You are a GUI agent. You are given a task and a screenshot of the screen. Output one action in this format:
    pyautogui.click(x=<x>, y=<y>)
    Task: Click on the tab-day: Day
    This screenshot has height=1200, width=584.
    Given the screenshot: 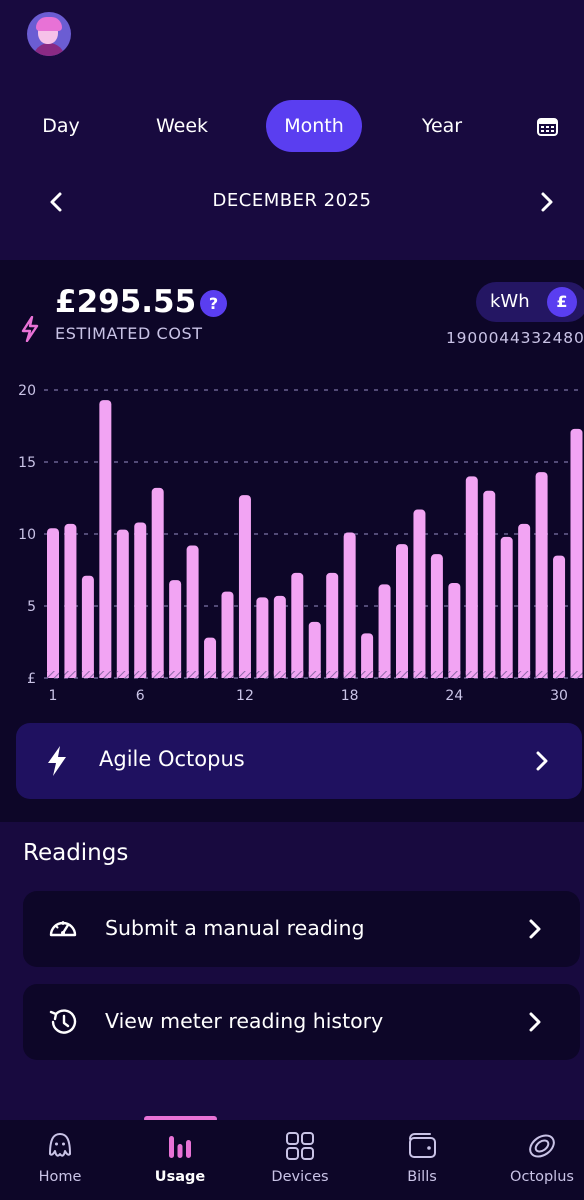 What is the action you would take?
    pyautogui.click(x=61, y=126)
    